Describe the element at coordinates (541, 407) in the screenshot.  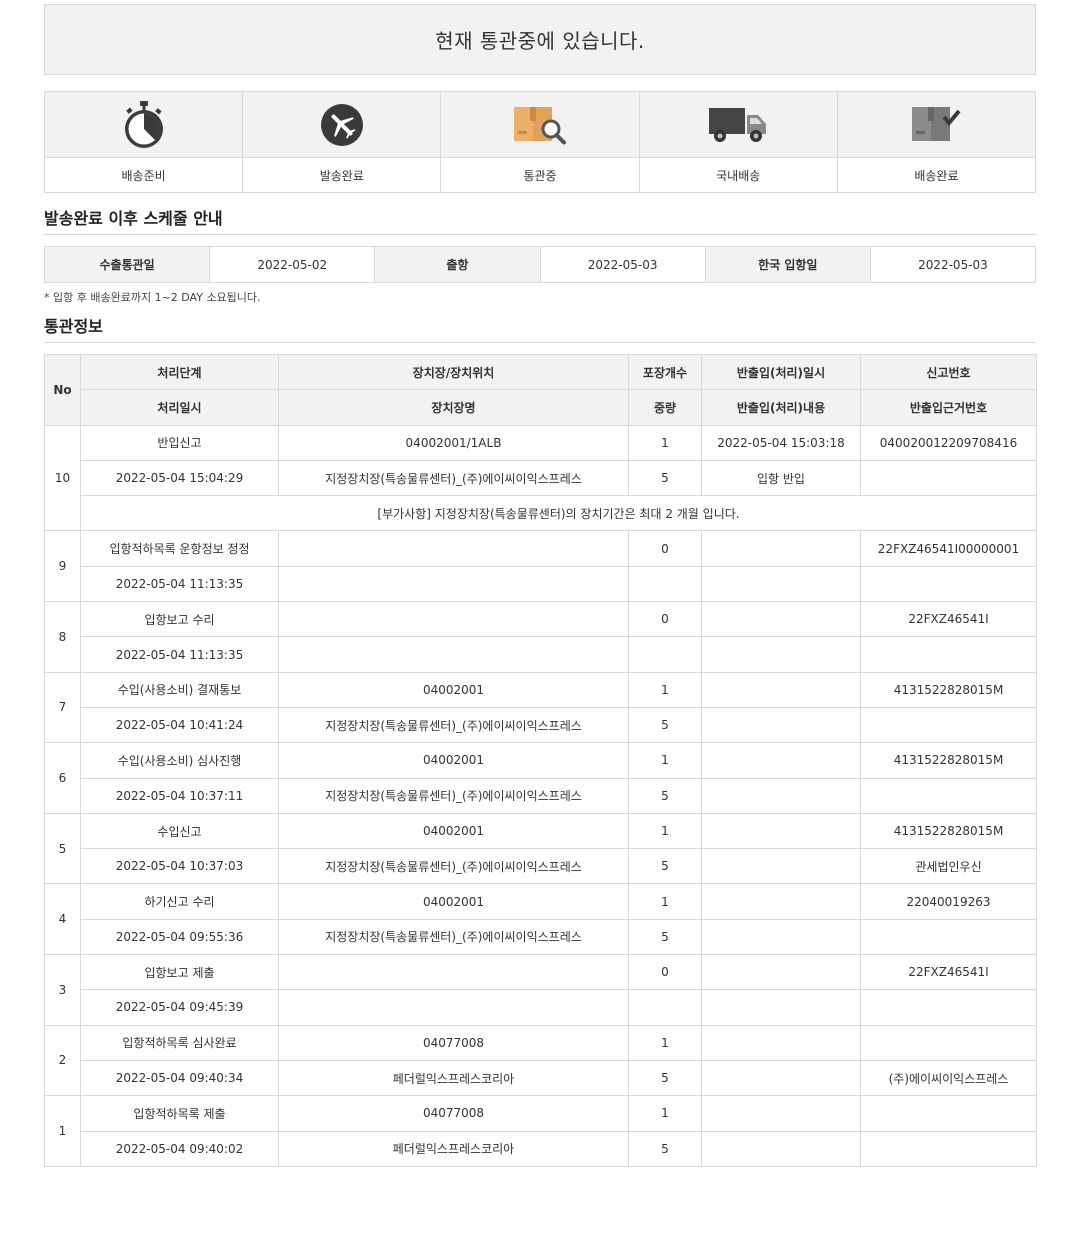
I see `header-row-2: 처리일시 장치장명 중량 반출입(처리)내용 반출입근거번호` at that location.